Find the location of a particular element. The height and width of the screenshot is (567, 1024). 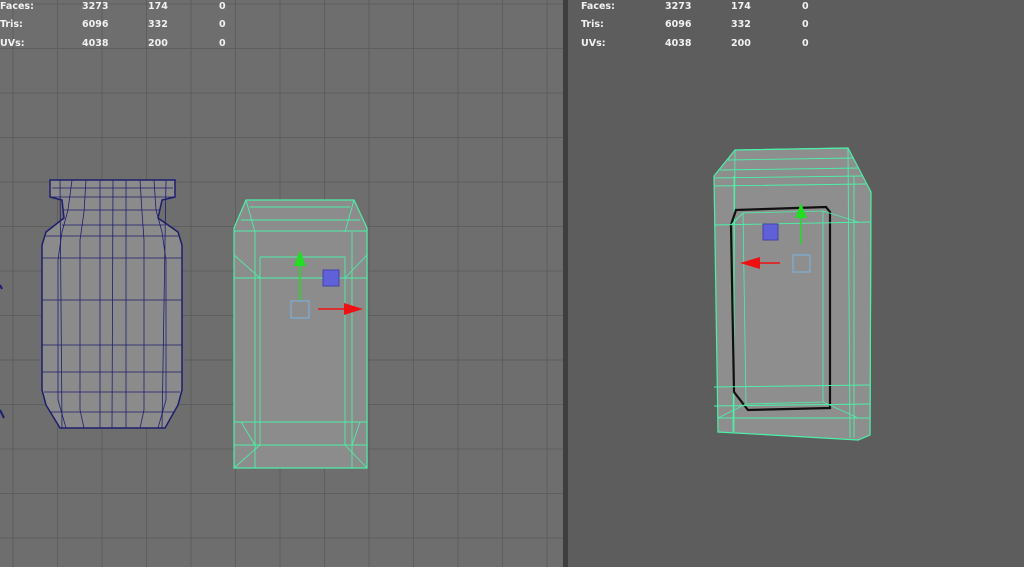

selected-box-mesh-perspective is located at coordinates (792, 294).